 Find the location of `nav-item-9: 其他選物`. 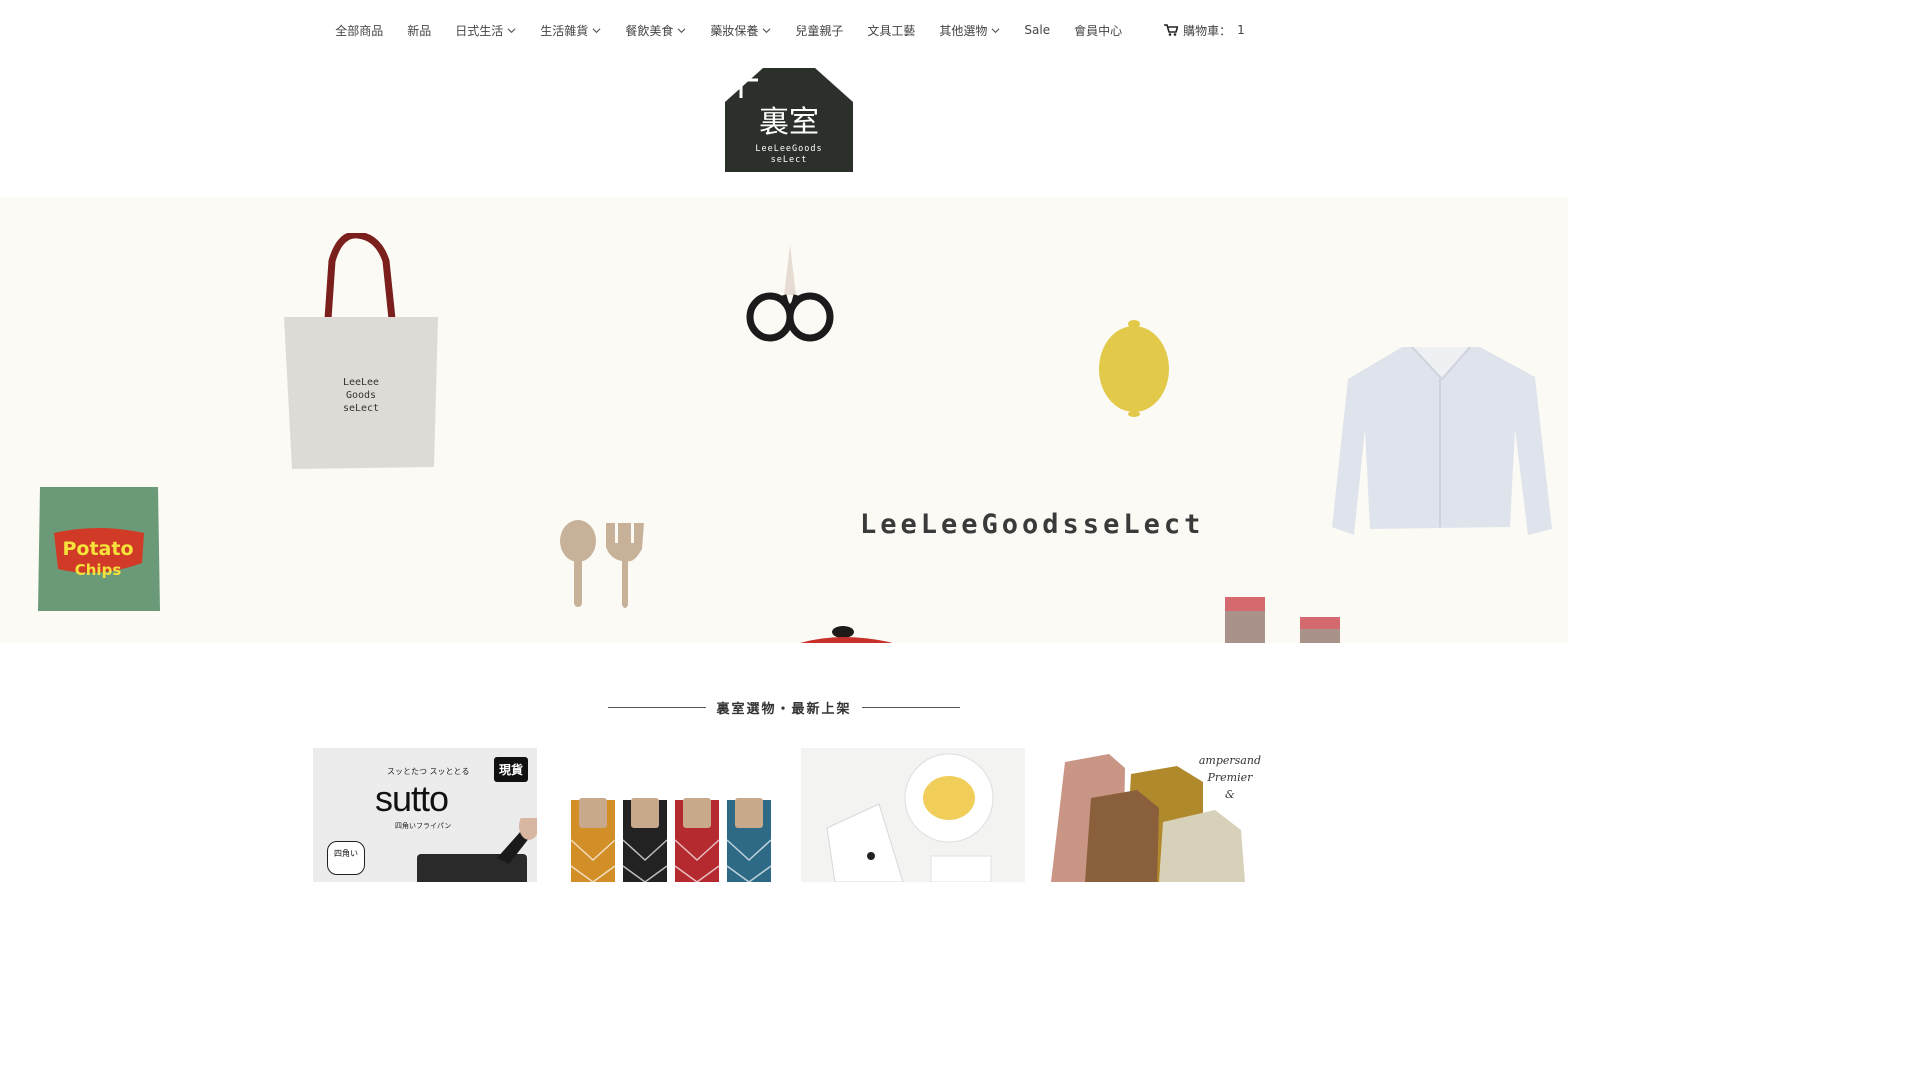

nav-item-9: 其他選物 is located at coordinates (969, 30).